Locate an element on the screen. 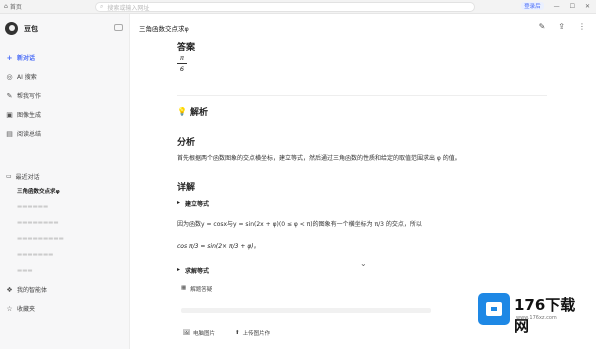 Image resolution: width=596 pixels, height=349 pixels. analysis-heading: 💡 解析 is located at coordinates (192, 112).